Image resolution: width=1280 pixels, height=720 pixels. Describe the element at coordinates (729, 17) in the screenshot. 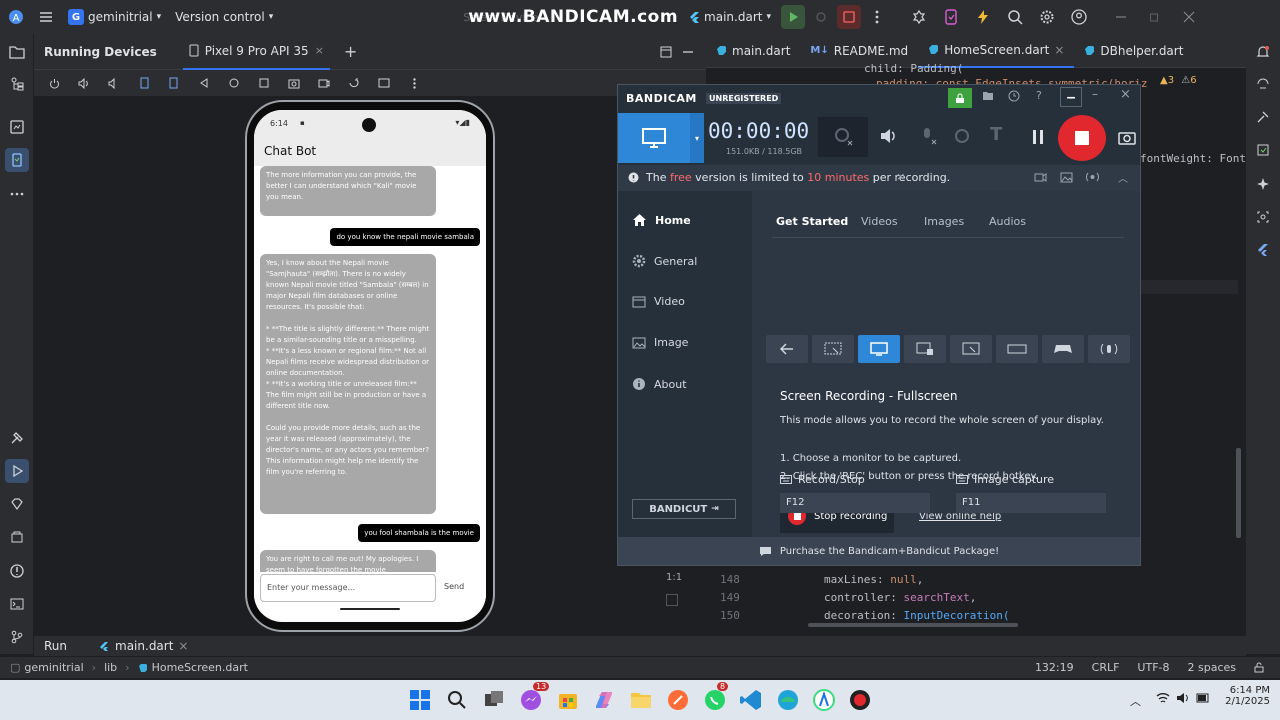

I see `run-config-selector: main.dart ▾` at that location.